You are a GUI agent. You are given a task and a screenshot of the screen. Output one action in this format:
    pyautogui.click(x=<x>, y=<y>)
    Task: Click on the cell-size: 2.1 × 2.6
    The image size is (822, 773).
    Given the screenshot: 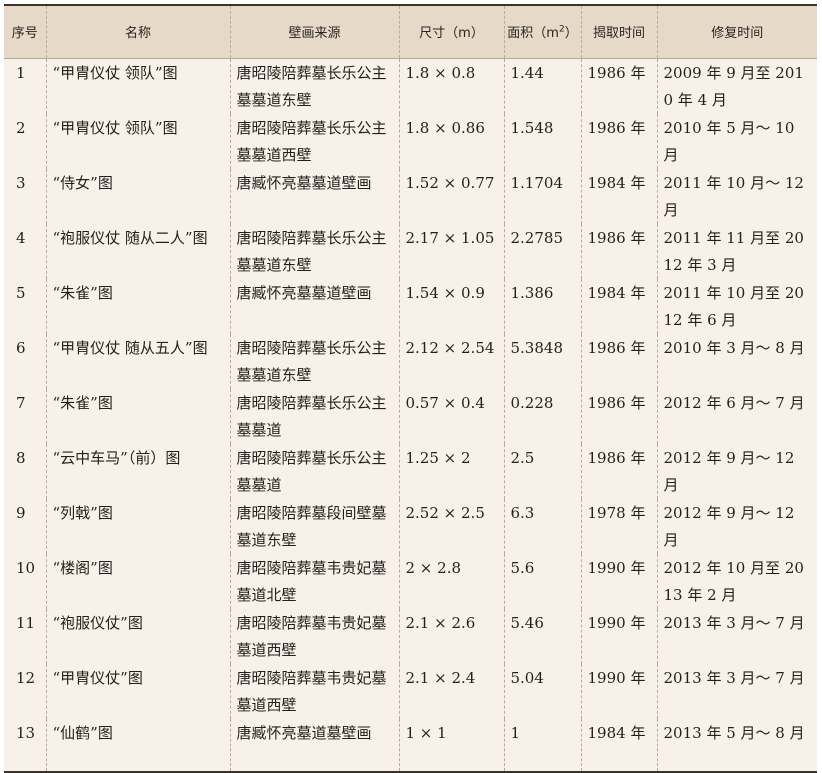 What is the action you would take?
    pyautogui.click(x=451, y=636)
    